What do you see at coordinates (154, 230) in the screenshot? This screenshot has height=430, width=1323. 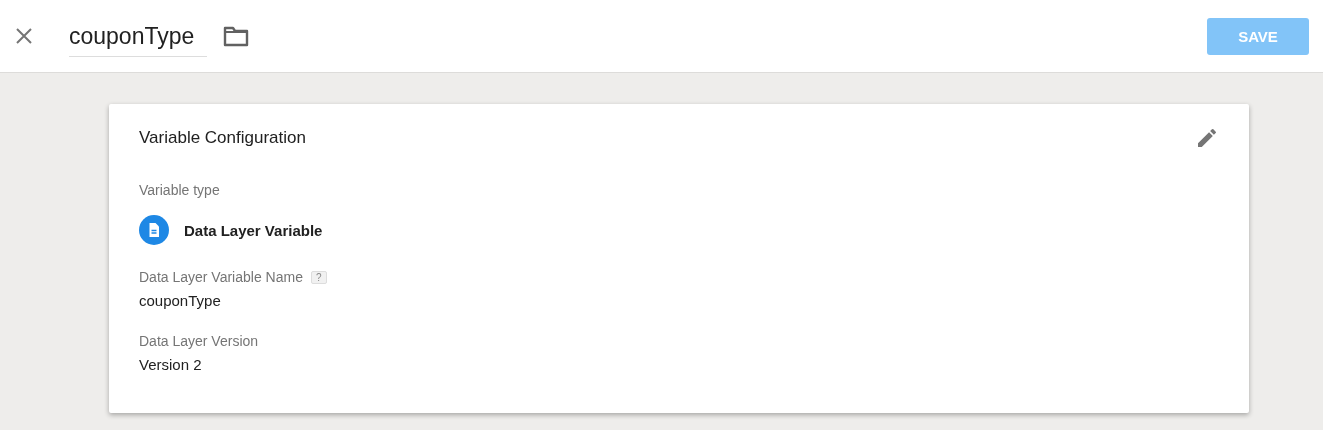 I see `document-icon` at bounding box center [154, 230].